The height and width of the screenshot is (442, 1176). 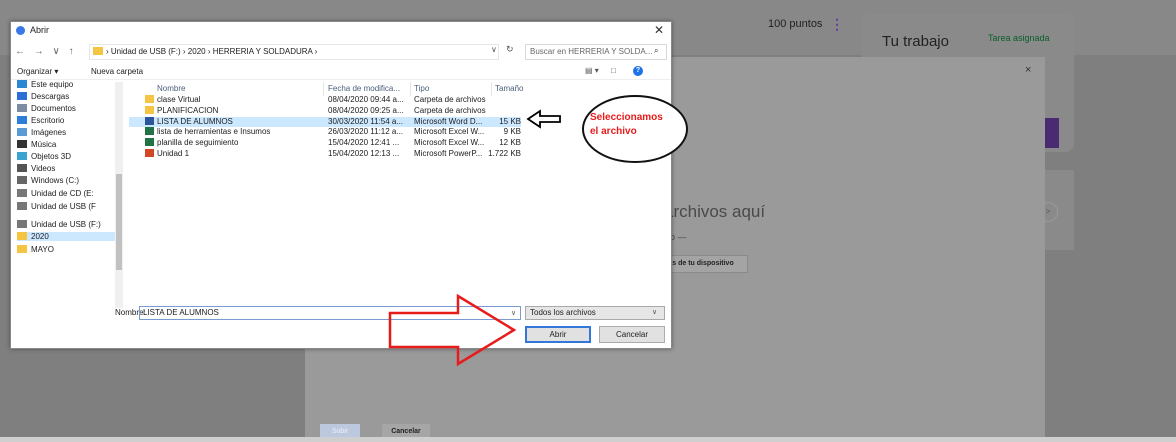 I want to click on annotation-text: Seleccionamos el archivo, so click(x=626, y=125).